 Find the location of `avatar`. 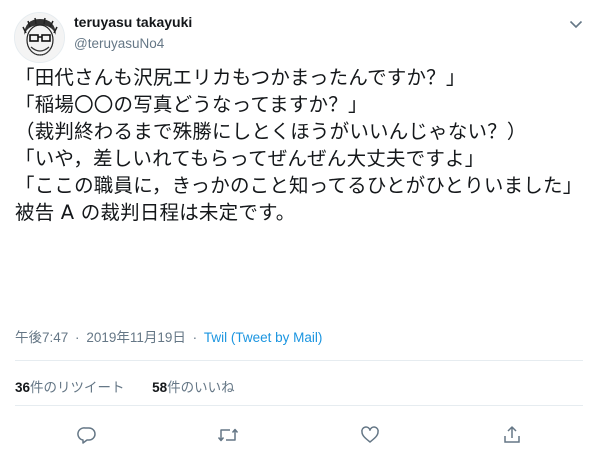

avatar is located at coordinates (39, 37).